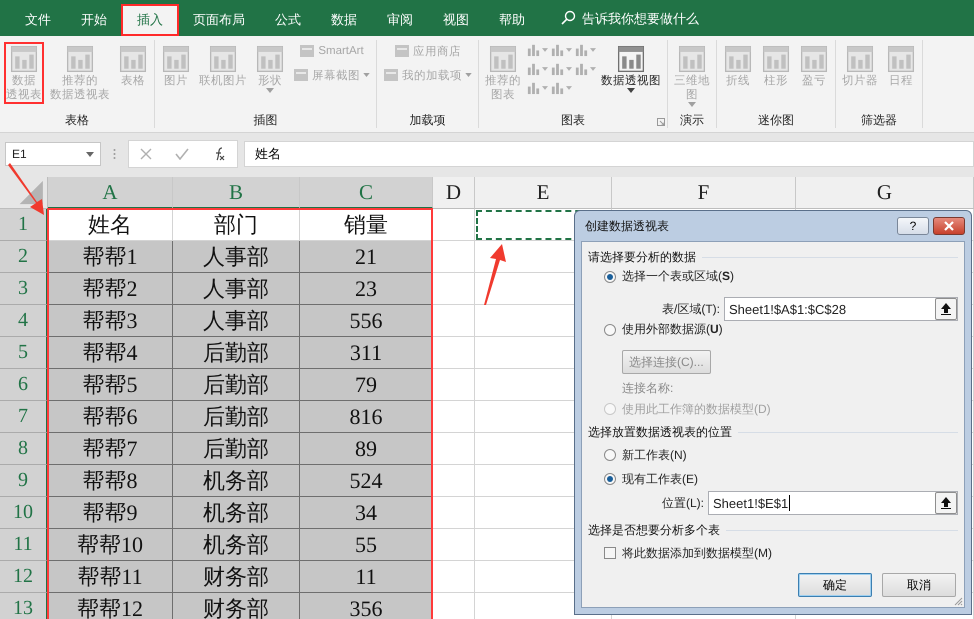 The width and height of the screenshot is (974, 619). What do you see at coordinates (24, 449) in the screenshot?
I see `row-header: 8` at bounding box center [24, 449].